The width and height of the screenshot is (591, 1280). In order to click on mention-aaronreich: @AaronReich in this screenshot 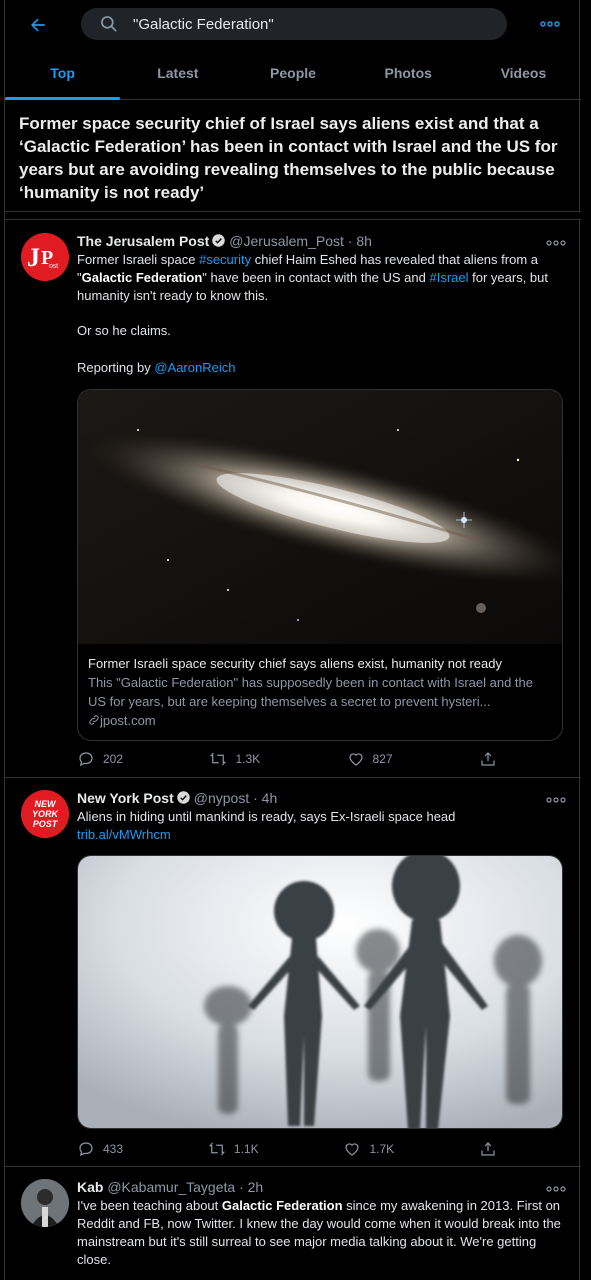, I will do `click(194, 367)`.